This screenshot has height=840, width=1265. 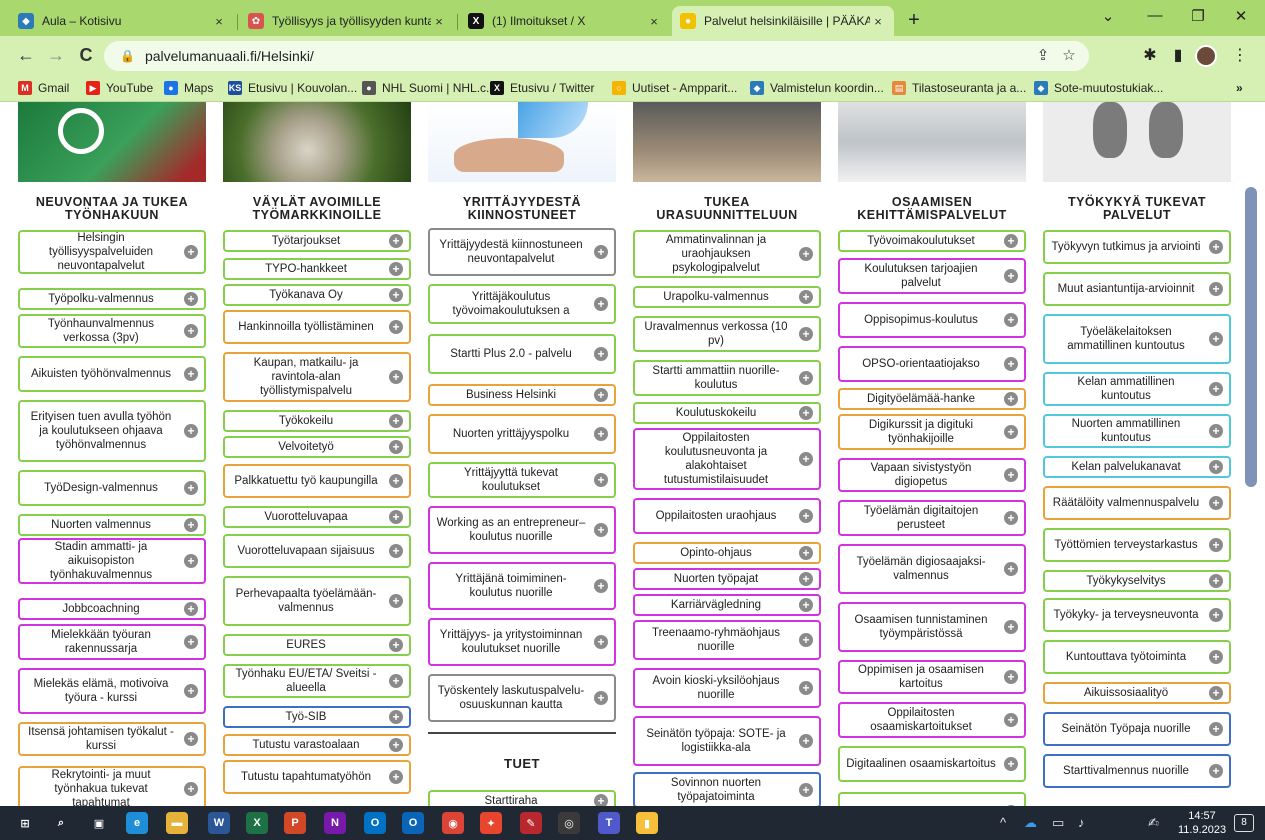 I want to click on service-item: Tutustu varastoalaan +, so click(x=317, y=745).